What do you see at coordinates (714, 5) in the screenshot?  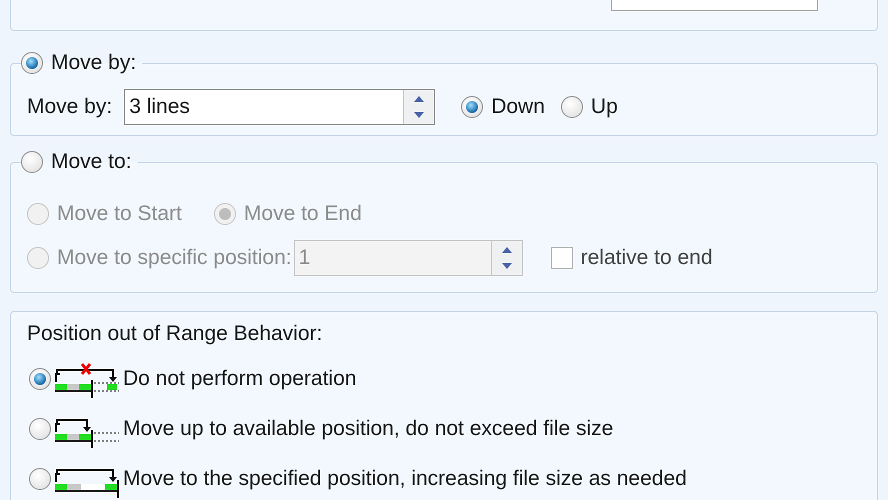 I see `input-field` at bounding box center [714, 5].